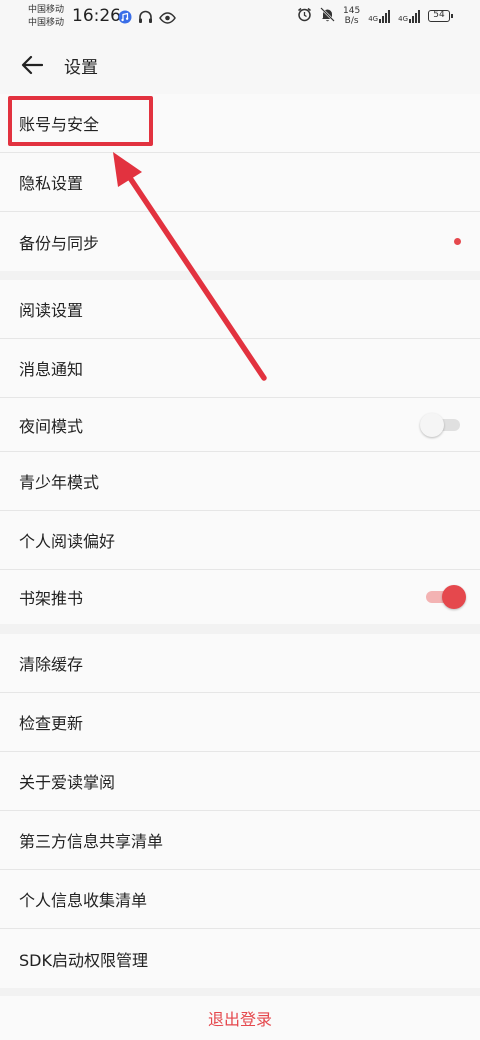  I want to click on shelf-recommend-toggle, so click(445, 597).